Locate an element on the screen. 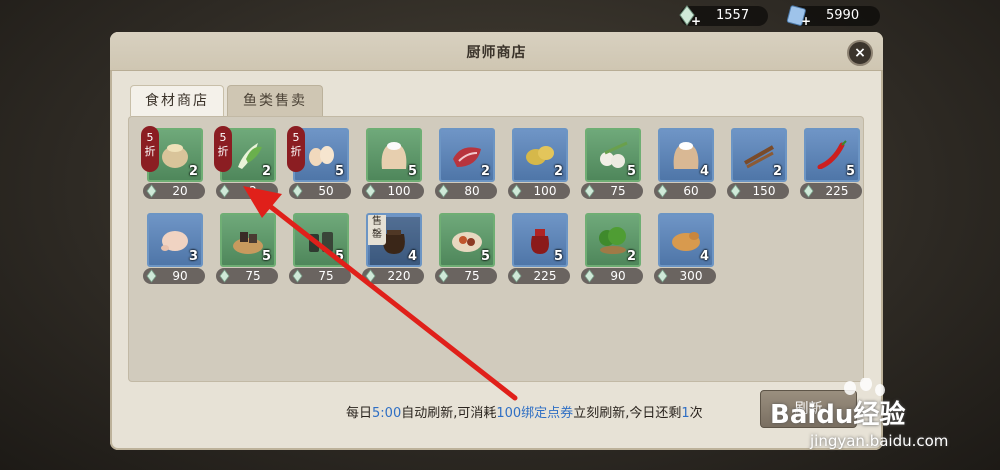 Image resolution: width=1000 pixels, height=470 pixels. refresh-notice: 每日5:00自动刷新,可消耗100绑定点券立刻刷新,今日还剩1次 is located at coordinates (524, 411).